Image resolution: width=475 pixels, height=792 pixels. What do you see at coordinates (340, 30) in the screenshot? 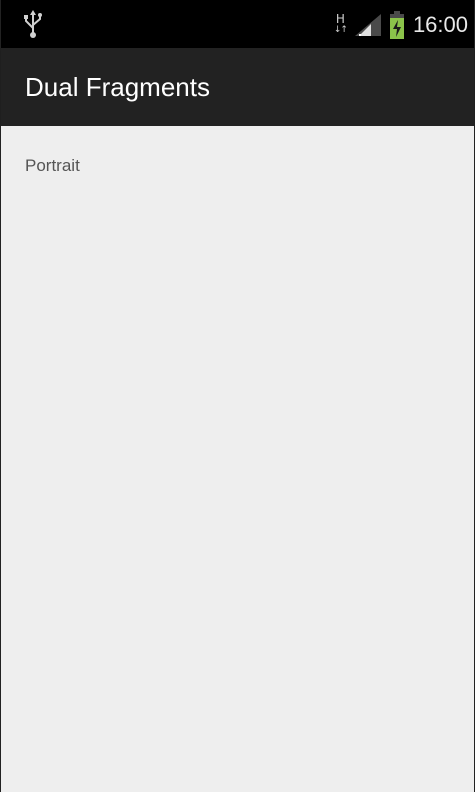
I see `data-arrows-icon: ↓↑` at bounding box center [340, 30].